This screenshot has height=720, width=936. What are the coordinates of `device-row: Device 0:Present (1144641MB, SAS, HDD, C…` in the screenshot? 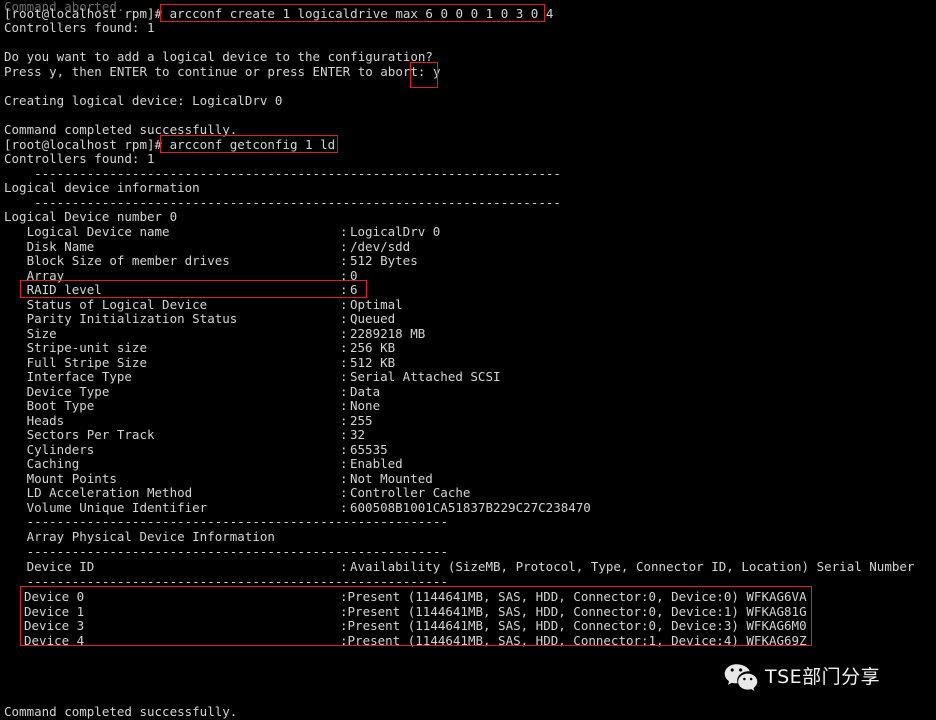 It's located at (415, 597).